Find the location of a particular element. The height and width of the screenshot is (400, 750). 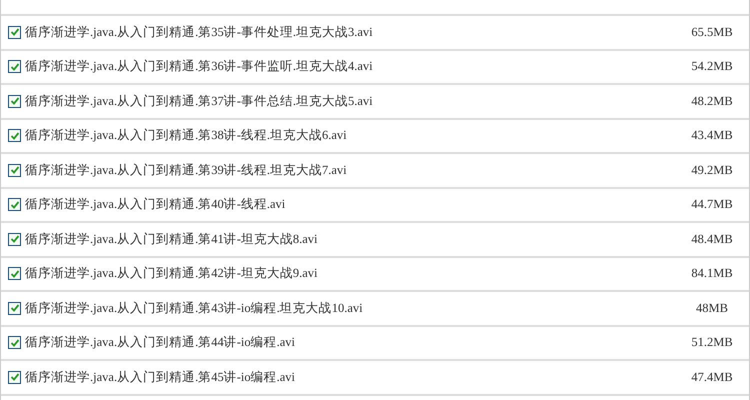

file-size: 48.4MB is located at coordinates (712, 239).